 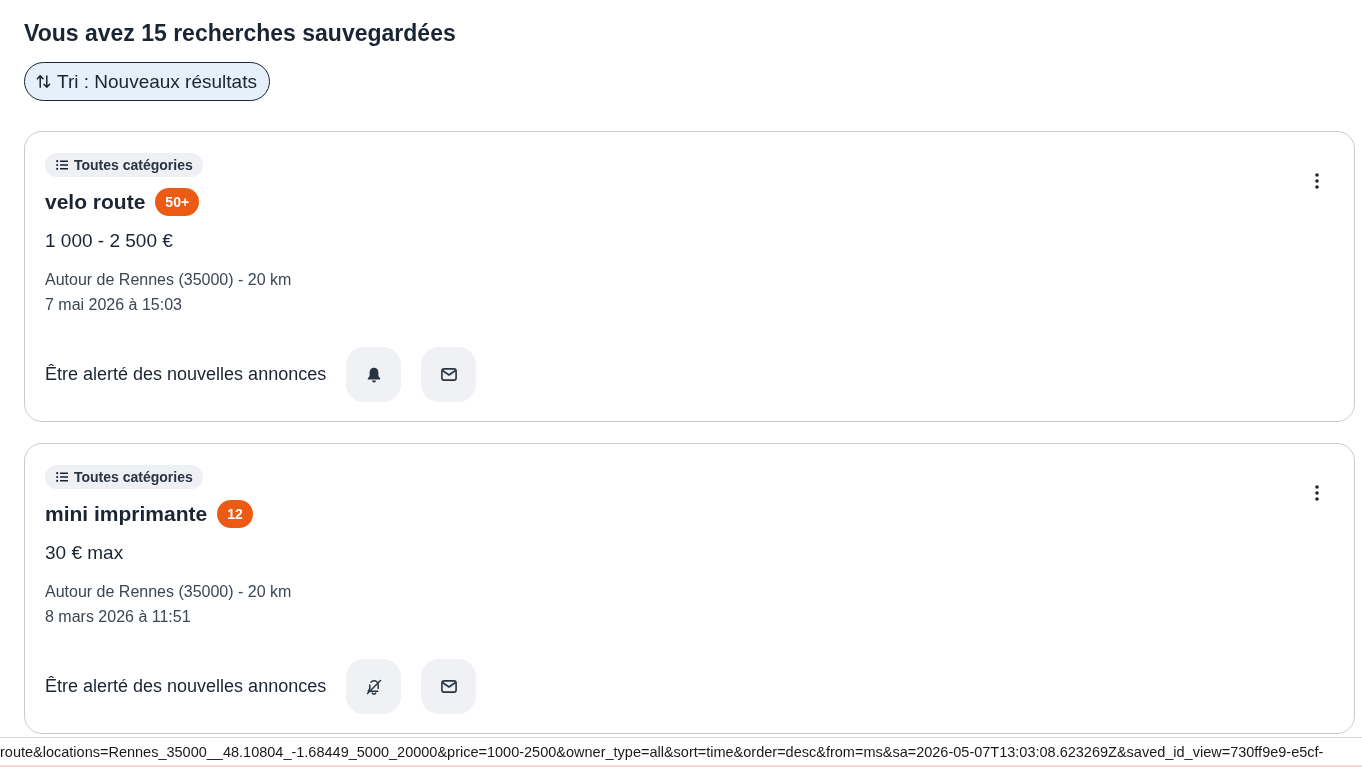 I want to click on notification-on-button, so click(x=374, y=374).